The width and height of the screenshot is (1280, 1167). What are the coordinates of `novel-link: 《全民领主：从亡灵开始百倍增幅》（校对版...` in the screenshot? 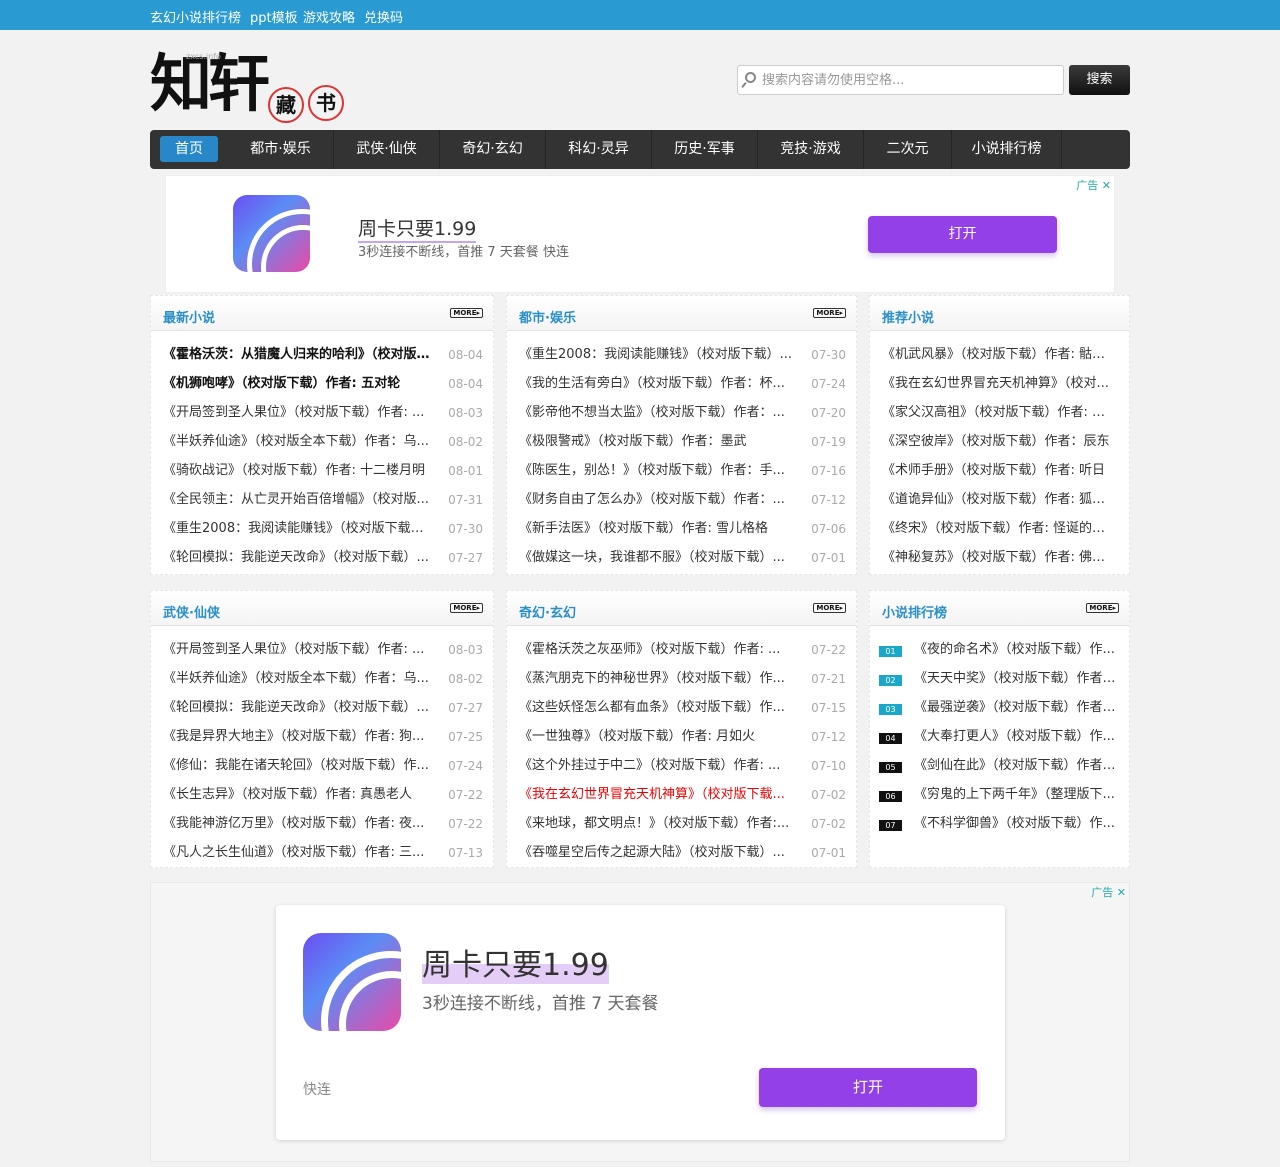 It's located at (298, 500).